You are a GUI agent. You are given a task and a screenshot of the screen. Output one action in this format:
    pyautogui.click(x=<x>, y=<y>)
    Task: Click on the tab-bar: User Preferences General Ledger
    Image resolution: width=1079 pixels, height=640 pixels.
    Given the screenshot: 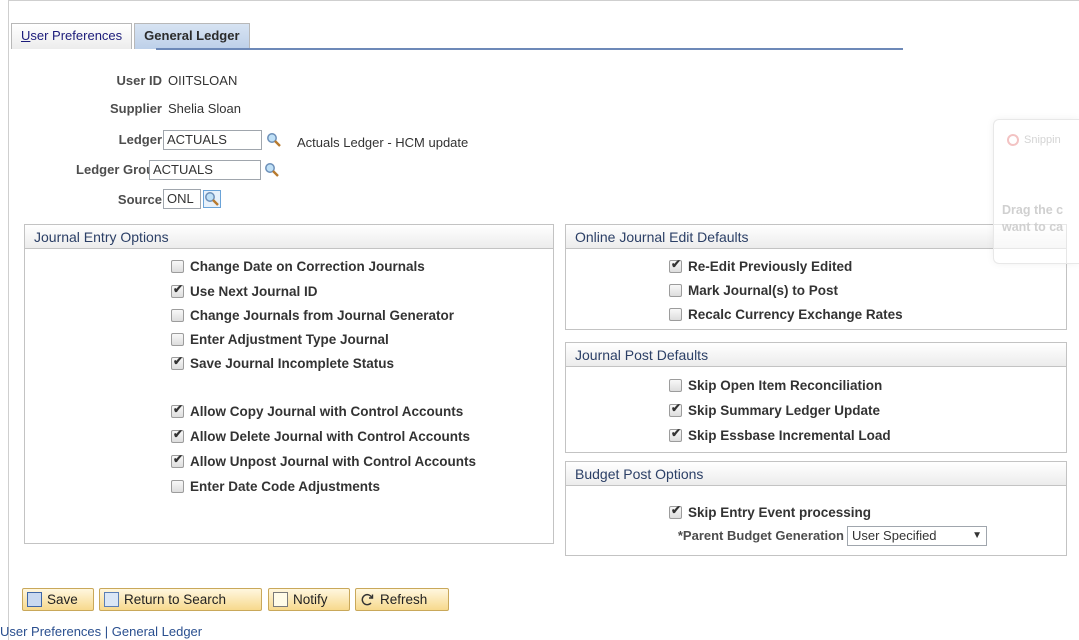 What is the action you would take?
    pyautogui.click(x=130, y=36)
    